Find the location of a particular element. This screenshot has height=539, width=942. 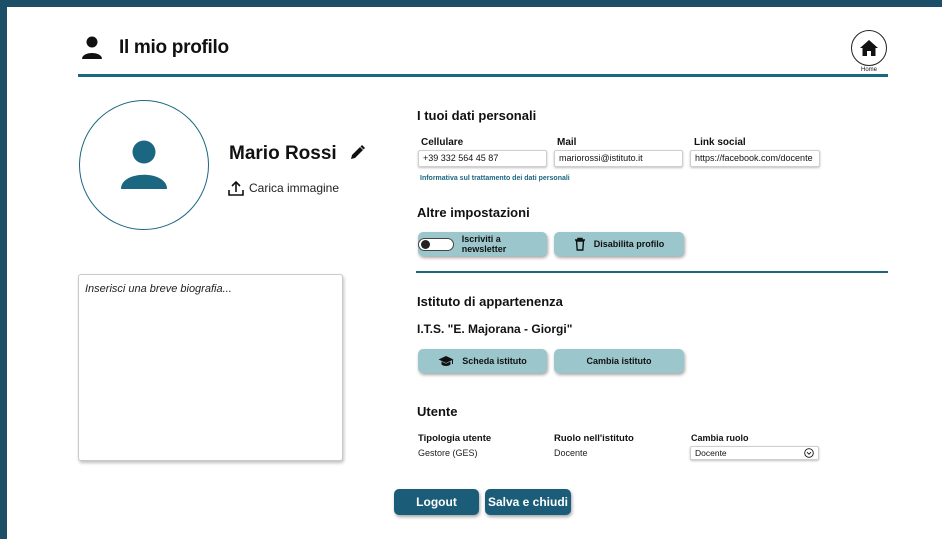

page-title: Il mio profilo is located at coordinates (174, 47).